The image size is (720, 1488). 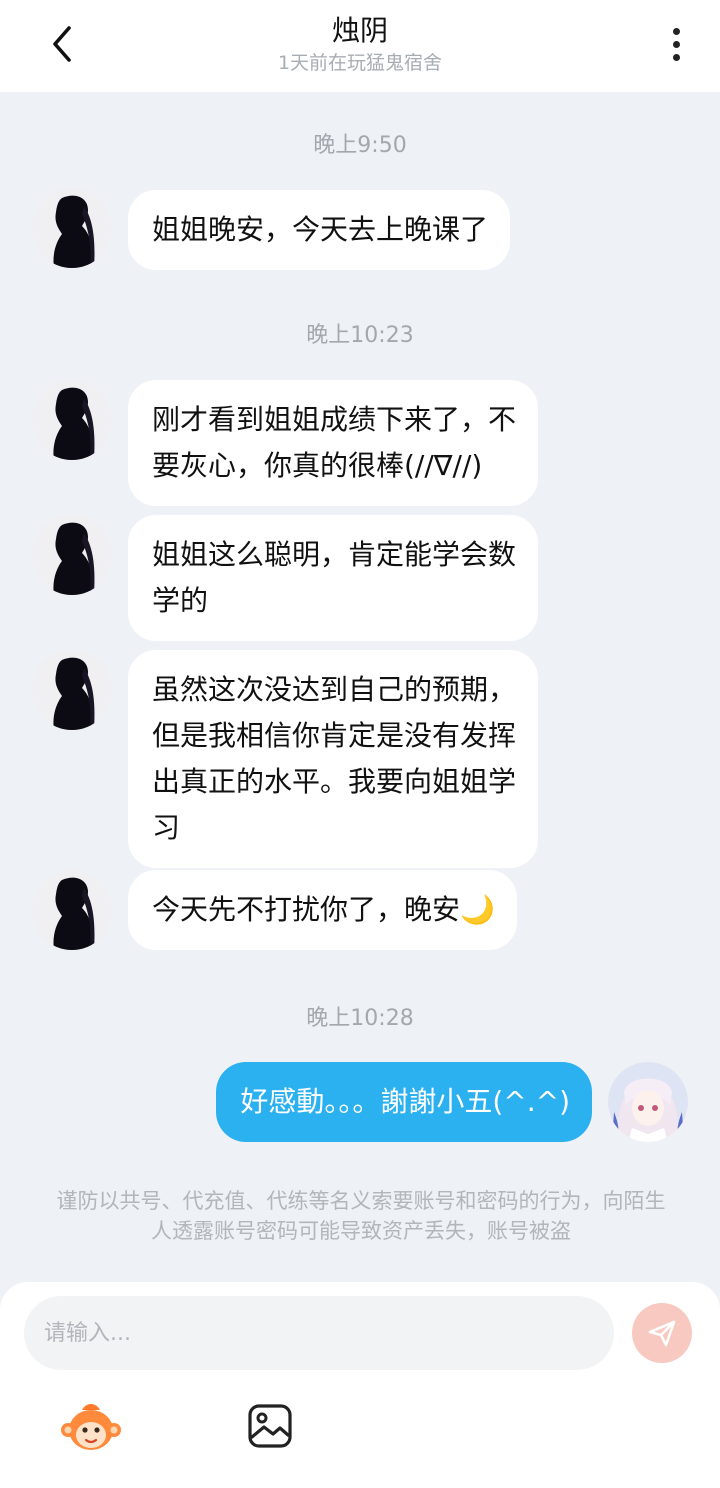 What do you see at coordinates (676, 31) in the screenshot?
I see `more-vertical-icon` at bounding box center [676, 31].